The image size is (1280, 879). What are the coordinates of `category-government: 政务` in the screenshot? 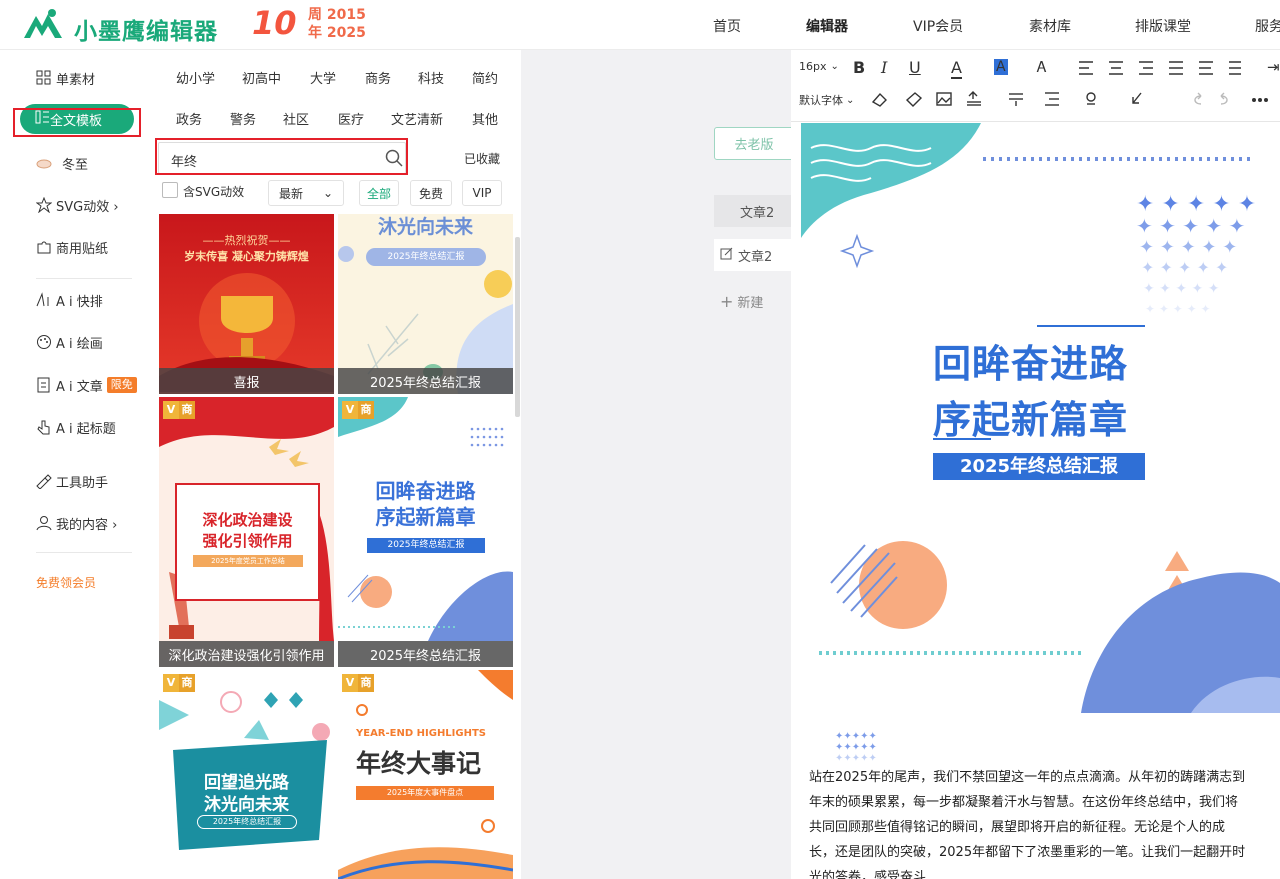 It's located at (189, 118).